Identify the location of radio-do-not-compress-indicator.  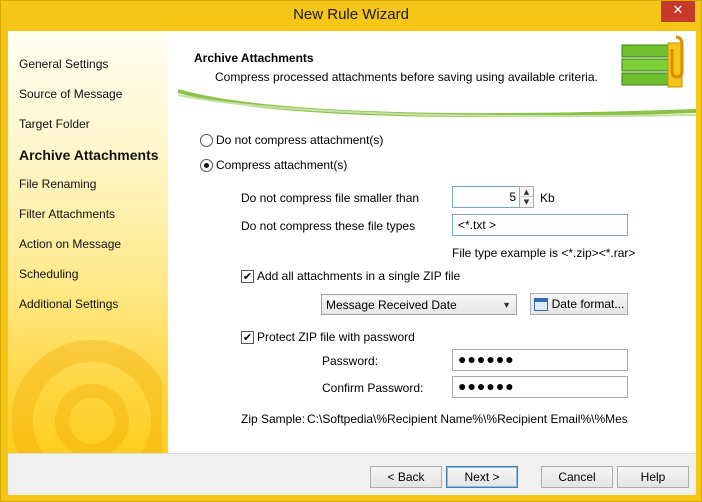
(206, 140).